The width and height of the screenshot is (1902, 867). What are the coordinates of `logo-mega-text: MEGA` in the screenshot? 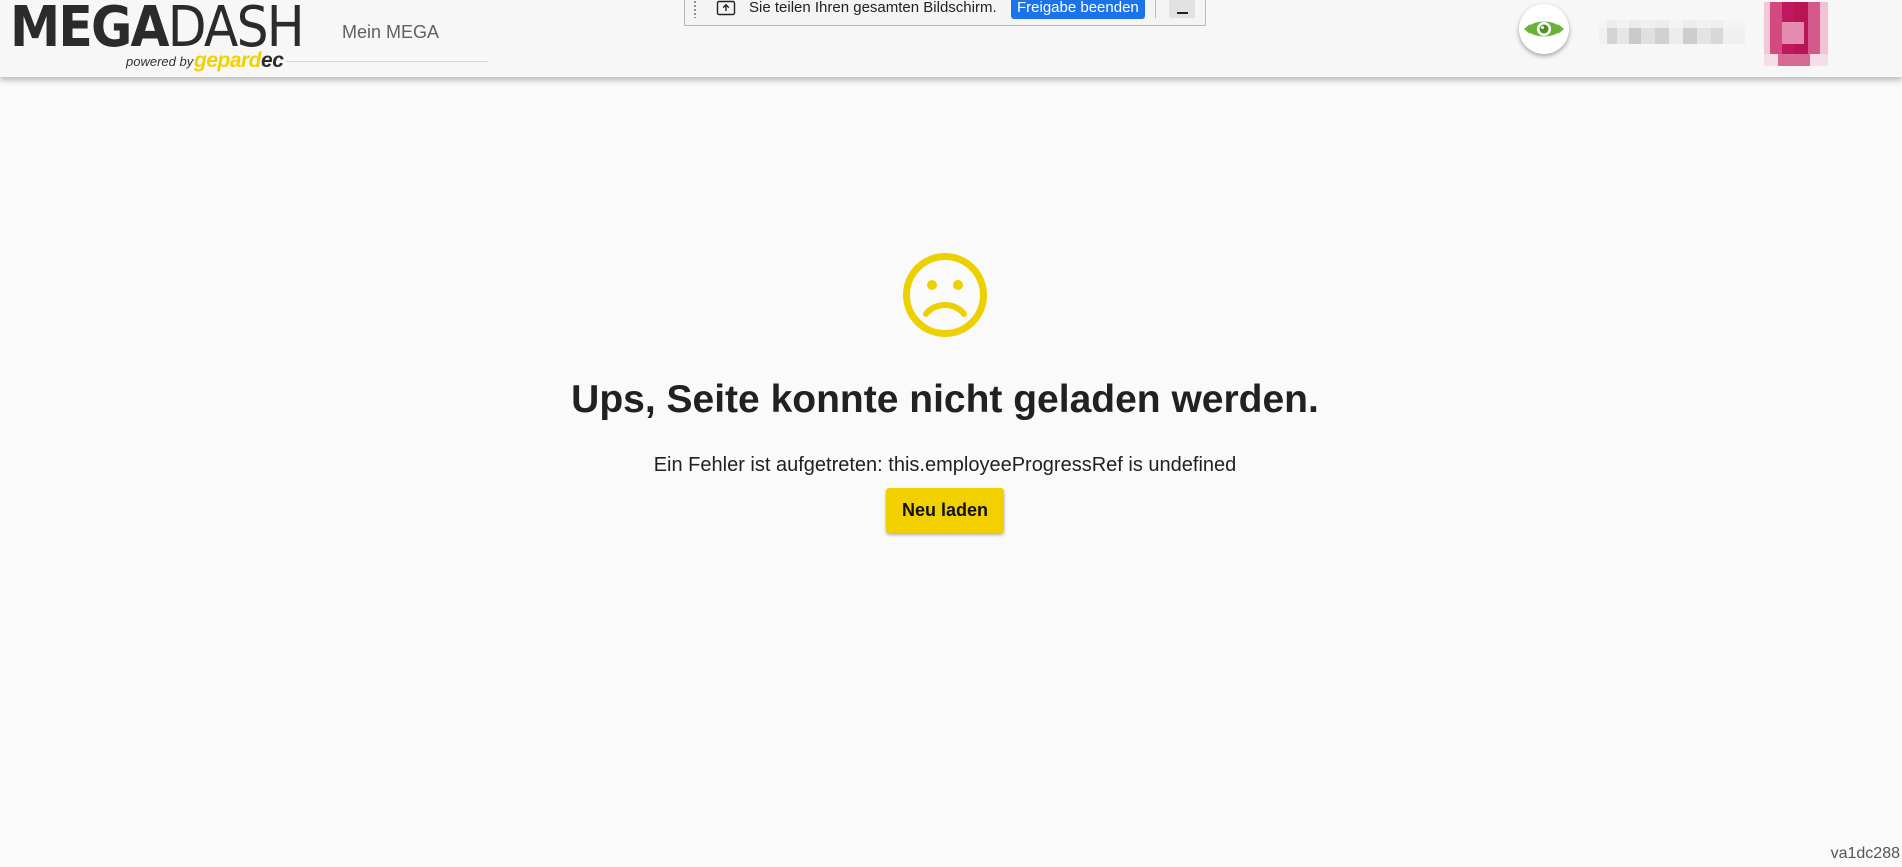 It's located at (90, 30).